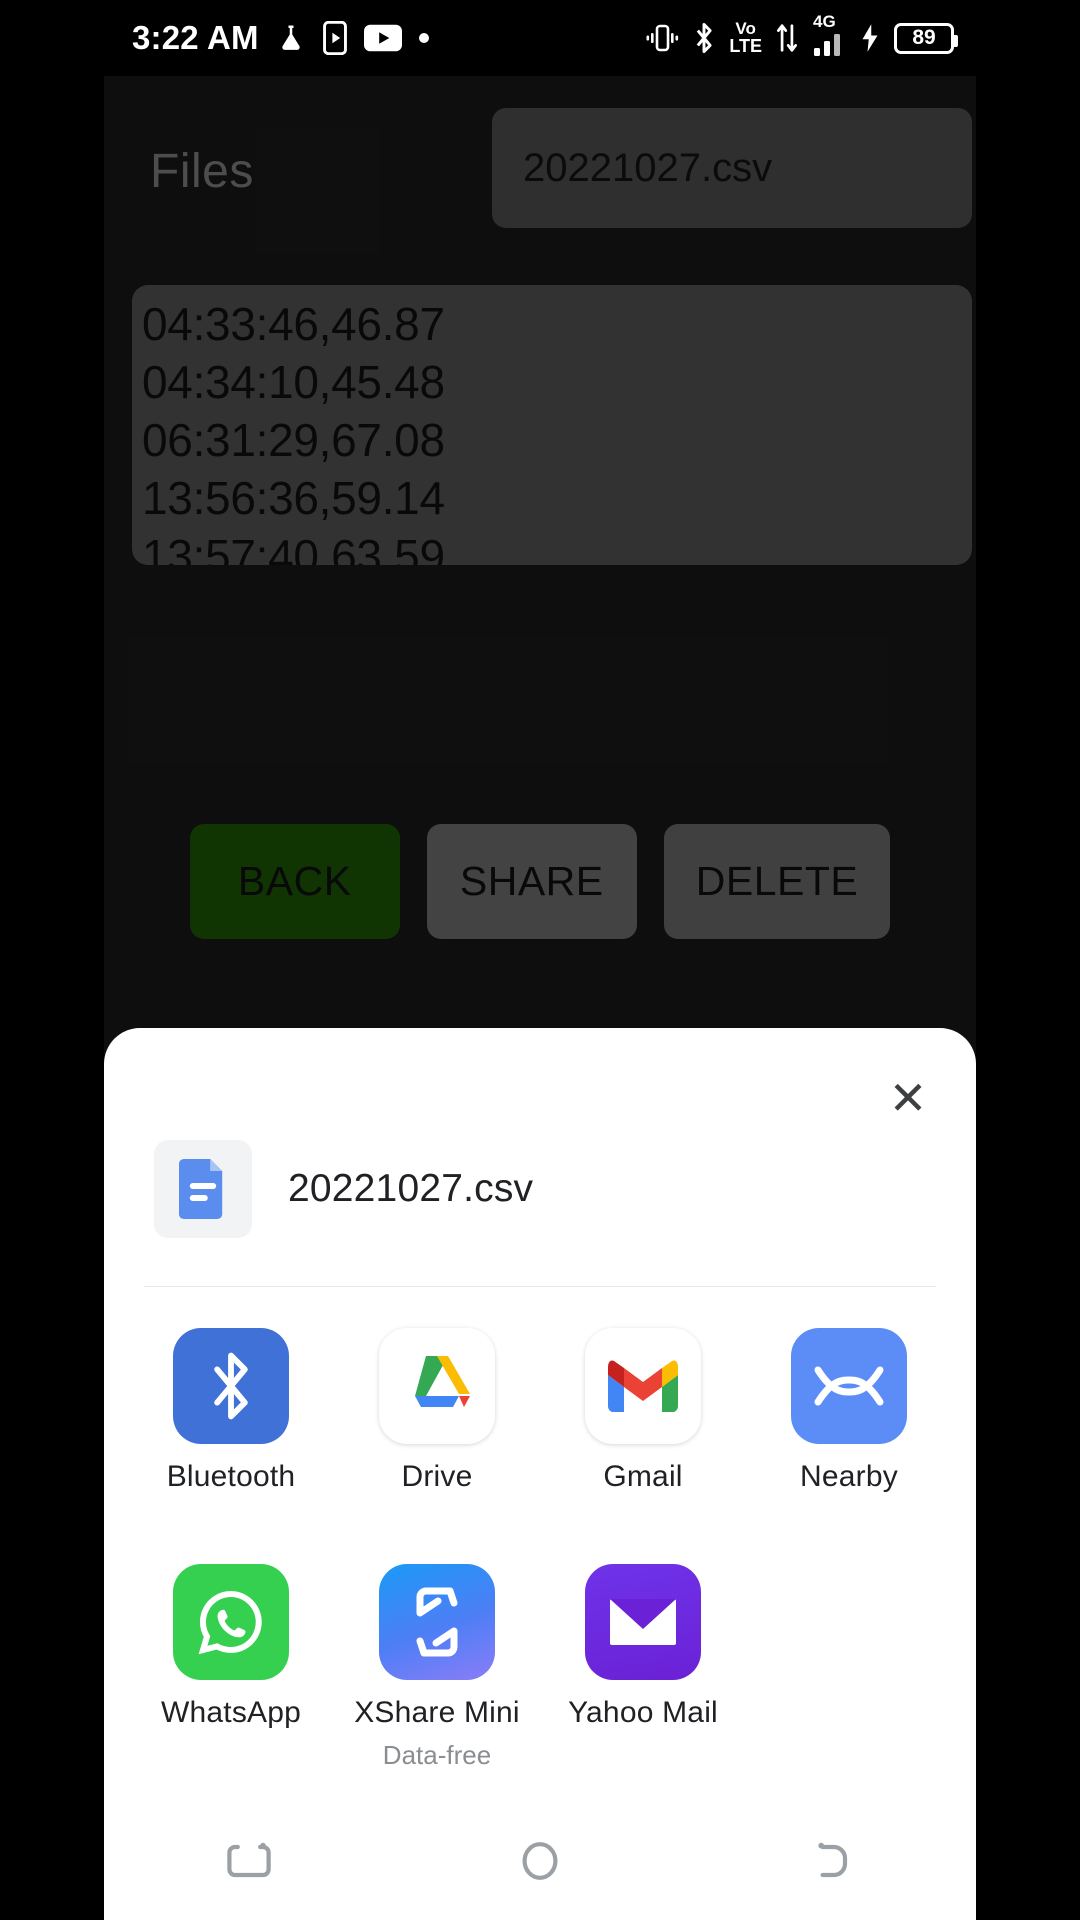  I want to click on data-transfer-icon, so click(787, 38).